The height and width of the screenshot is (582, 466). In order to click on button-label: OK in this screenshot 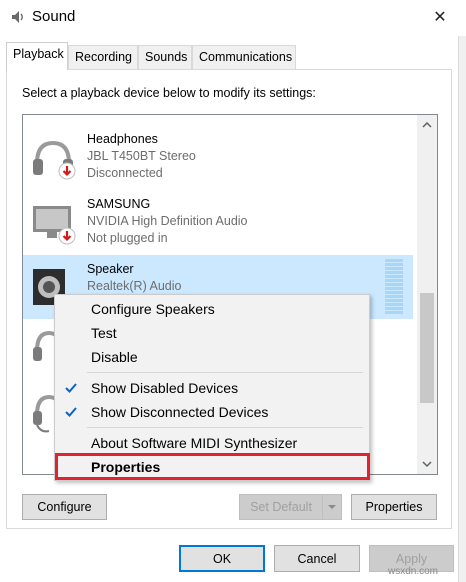, I will do `click(222, 558)`.